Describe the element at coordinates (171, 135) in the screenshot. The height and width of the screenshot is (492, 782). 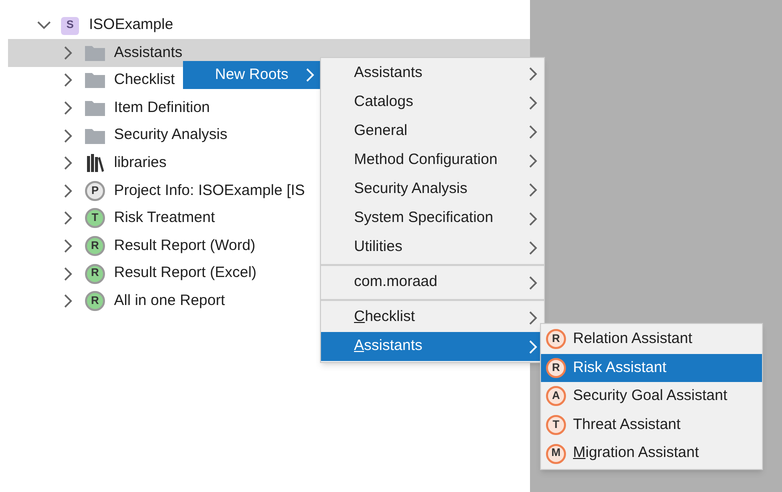
I see `tree-item: Security Analysis` at that location.